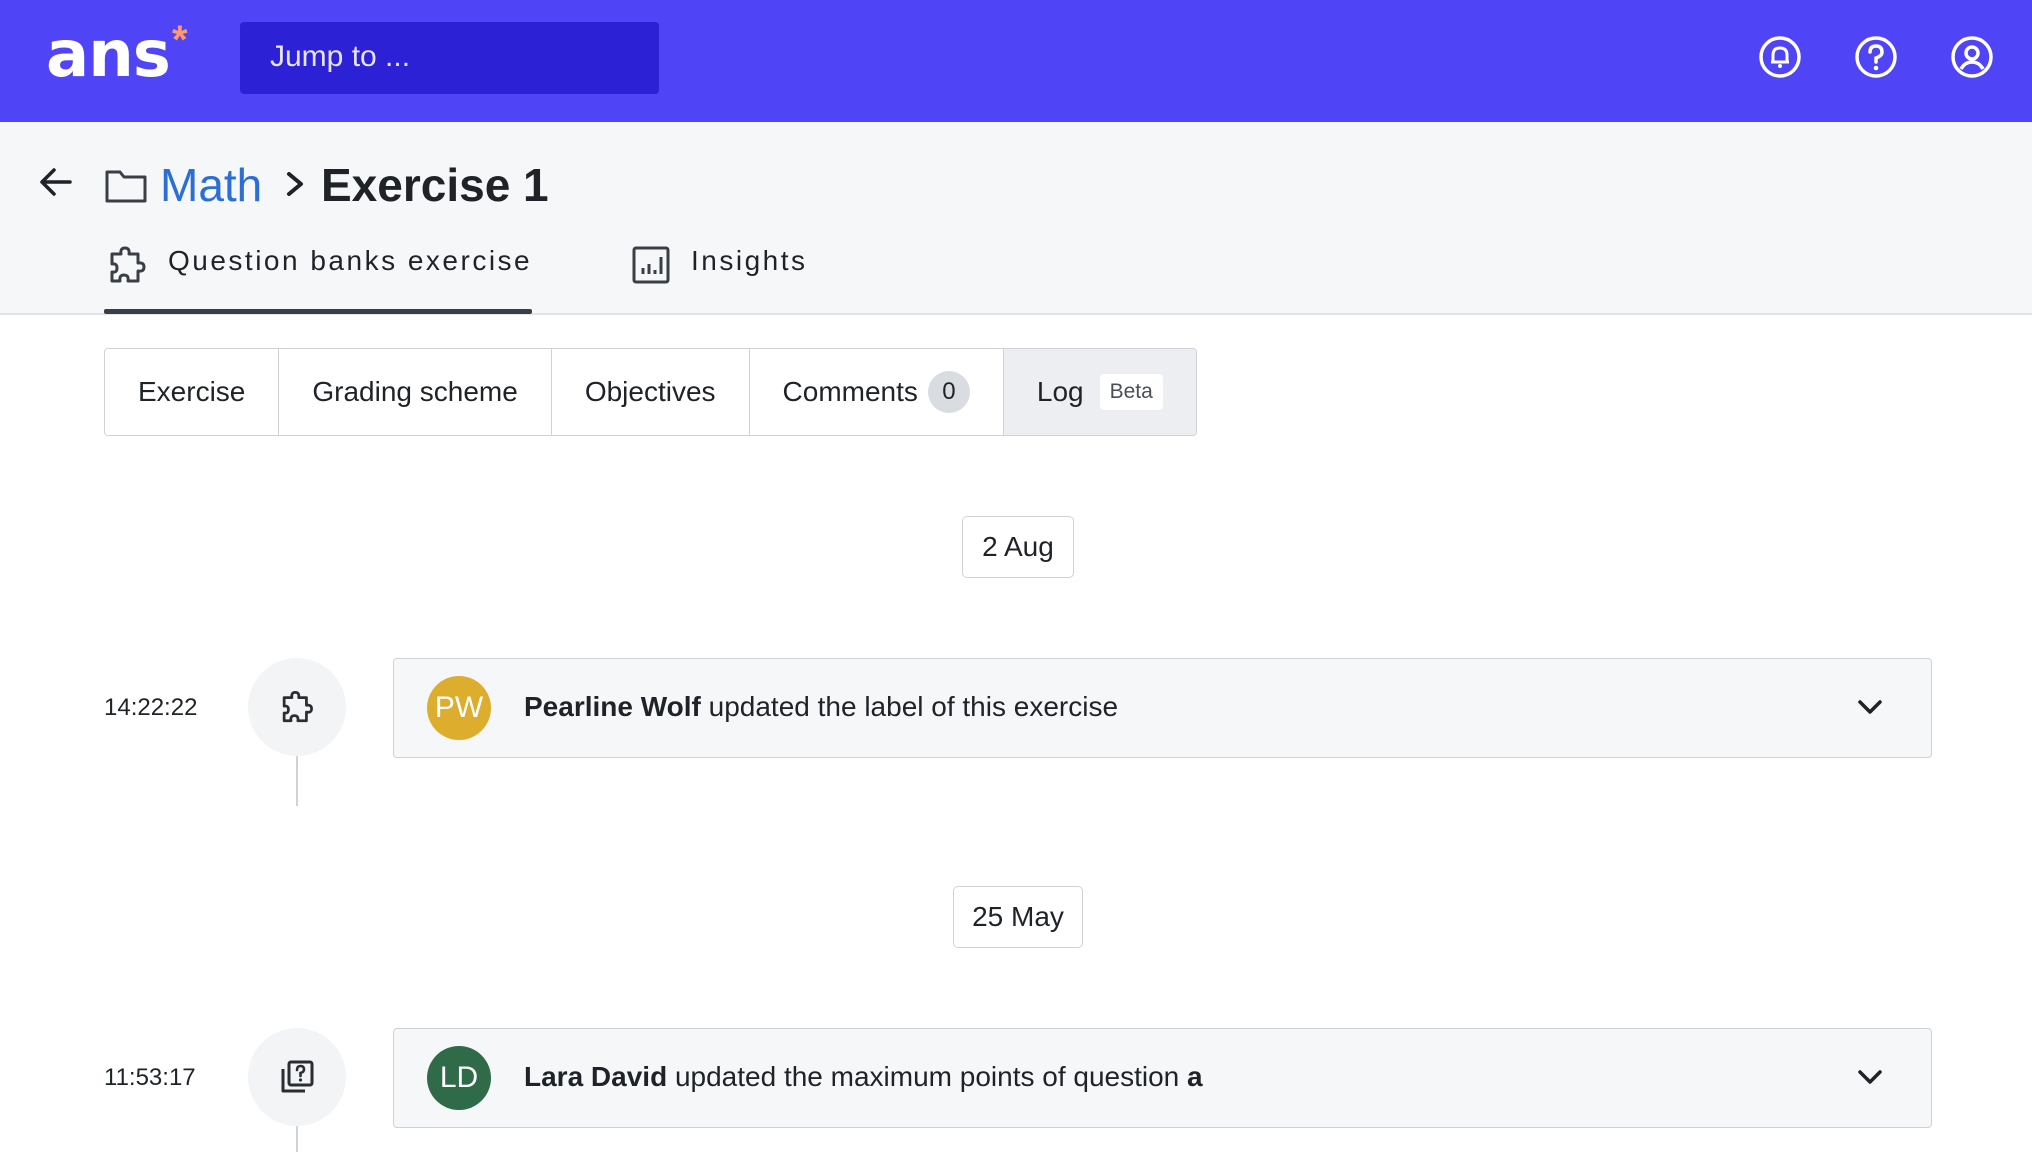 The width and height of the screenshot is (2032, 1152). What do you see at coordinates (151, 707) in the screenshot?
I see `log-time: 14:22:22` at bounding box center [151, 707].